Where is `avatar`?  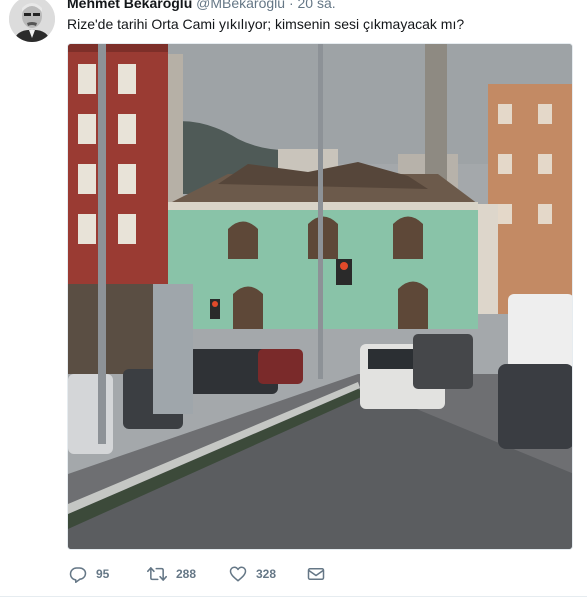 avatar is located at coordinates (32, 21).